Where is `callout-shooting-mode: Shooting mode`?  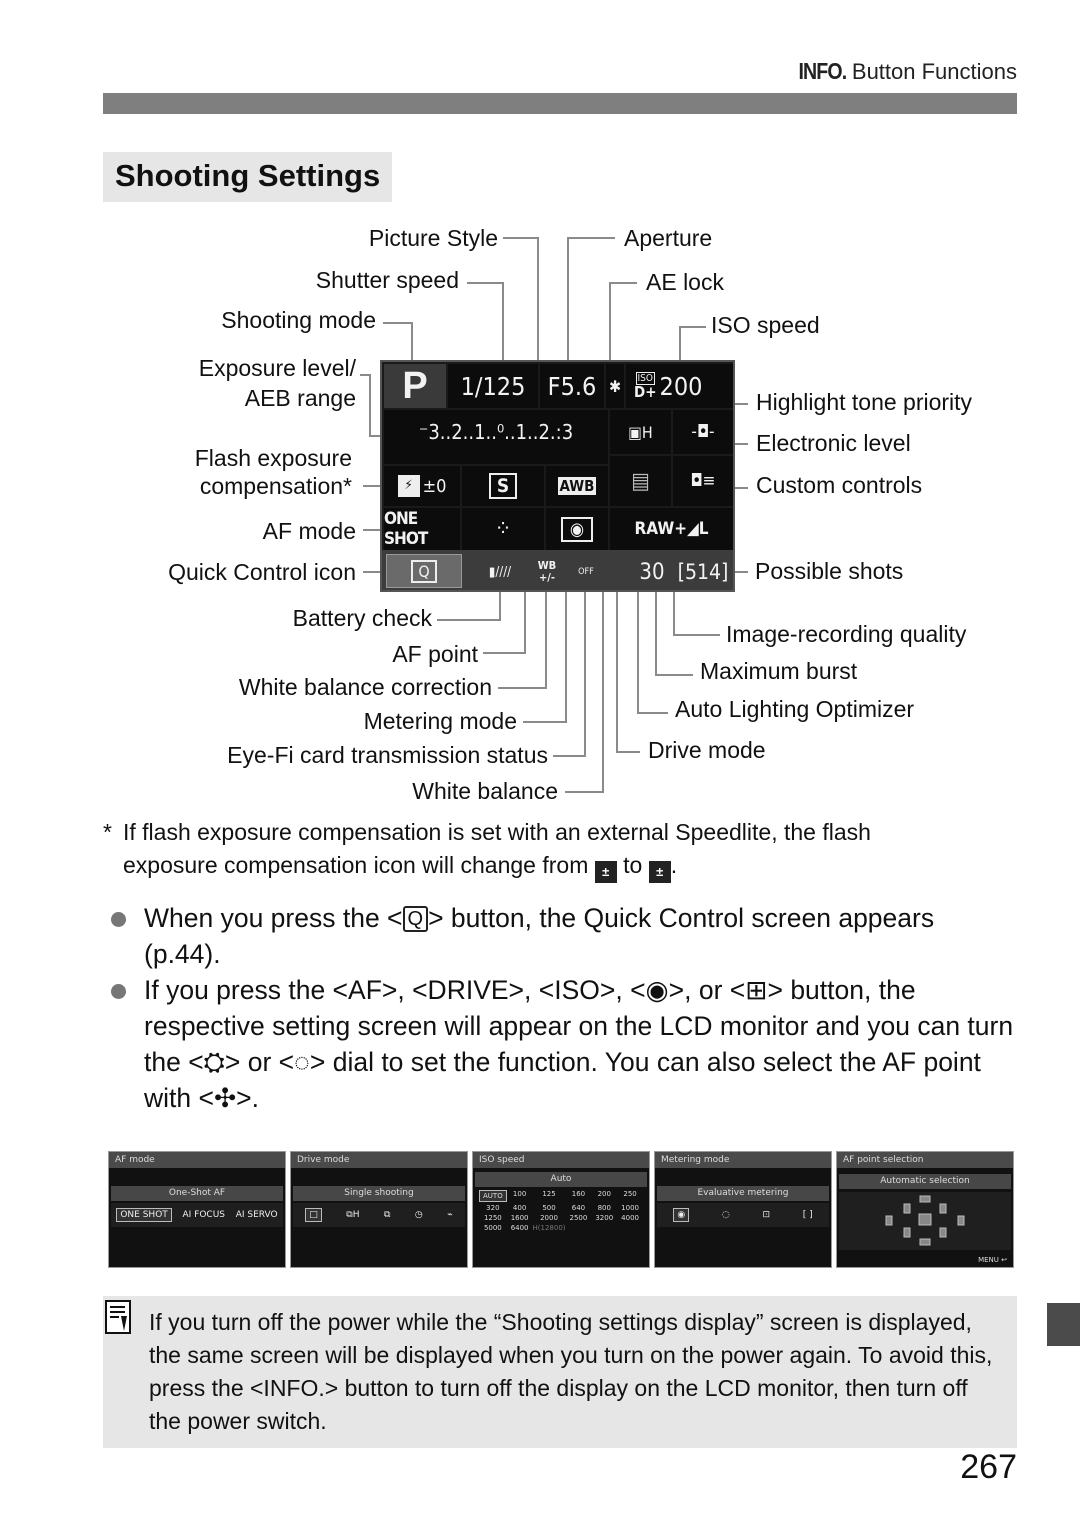 callout-shooting-mode: Shooting mode is located at coordinates (298, 320).